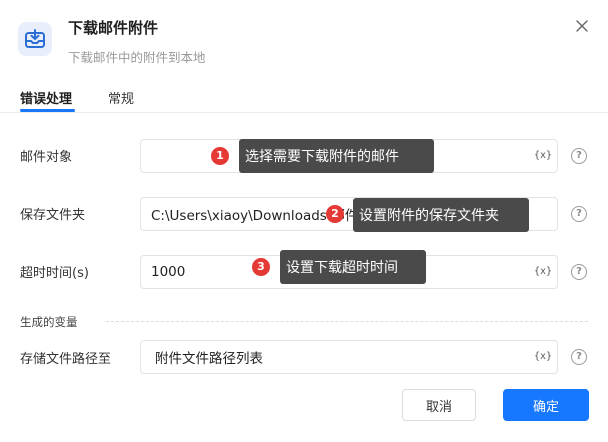 This screenshot has height=442, width=608. I want to click on step-badge-3: 3, so click(261, 267).